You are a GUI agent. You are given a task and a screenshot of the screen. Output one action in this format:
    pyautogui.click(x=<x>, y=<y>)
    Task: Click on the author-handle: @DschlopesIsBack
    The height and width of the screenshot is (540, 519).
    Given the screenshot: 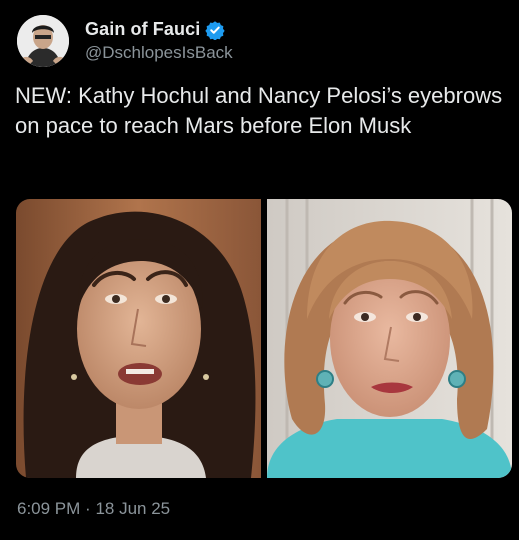 What is the action you would take?
    pyautogui.click(x=159, y=53)
    